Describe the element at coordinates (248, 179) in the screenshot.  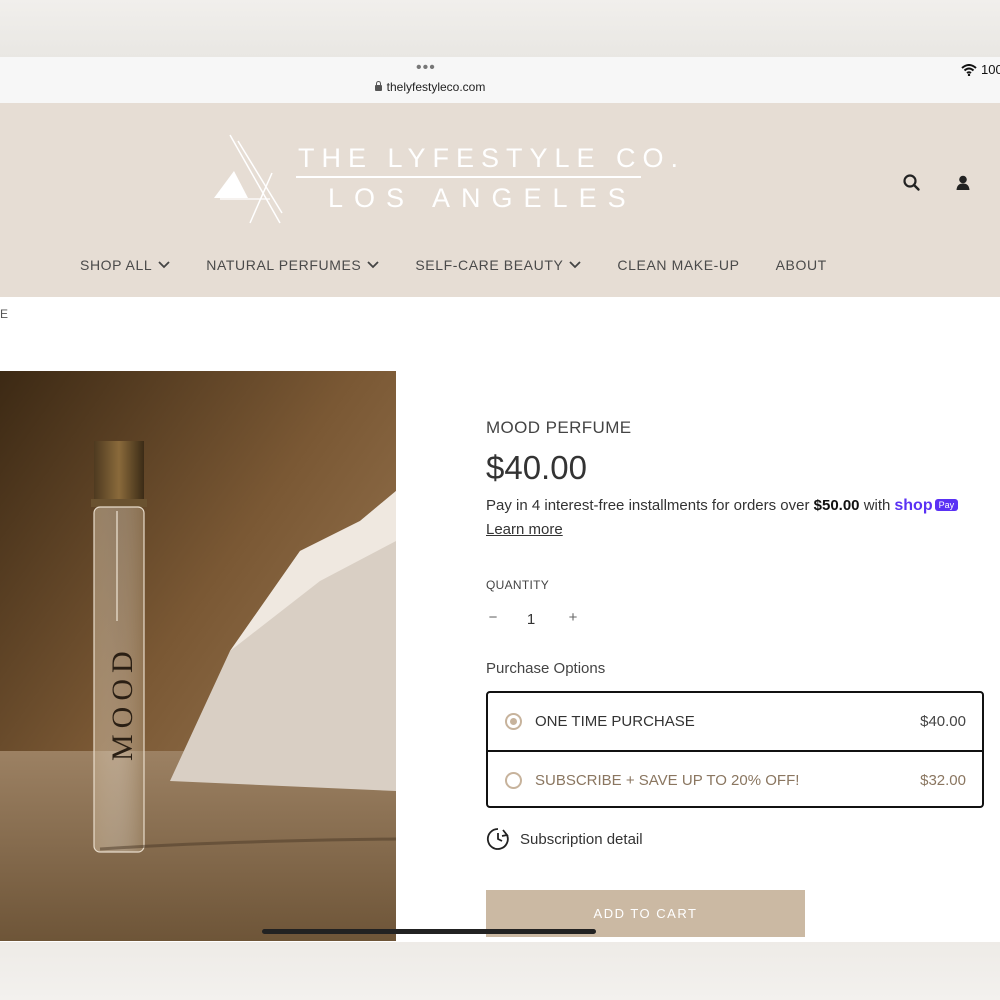
I see `logo-mark-icon` at that location.